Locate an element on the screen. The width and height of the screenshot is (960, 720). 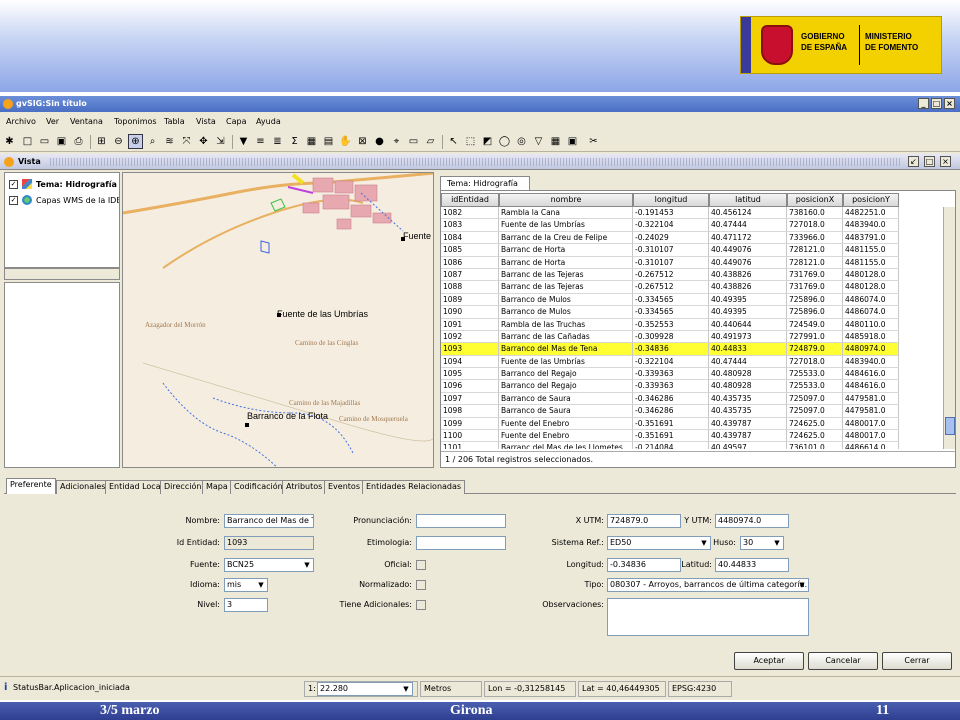
fuente-select: BCN25 ▼ is located at coordinates (269, 565).